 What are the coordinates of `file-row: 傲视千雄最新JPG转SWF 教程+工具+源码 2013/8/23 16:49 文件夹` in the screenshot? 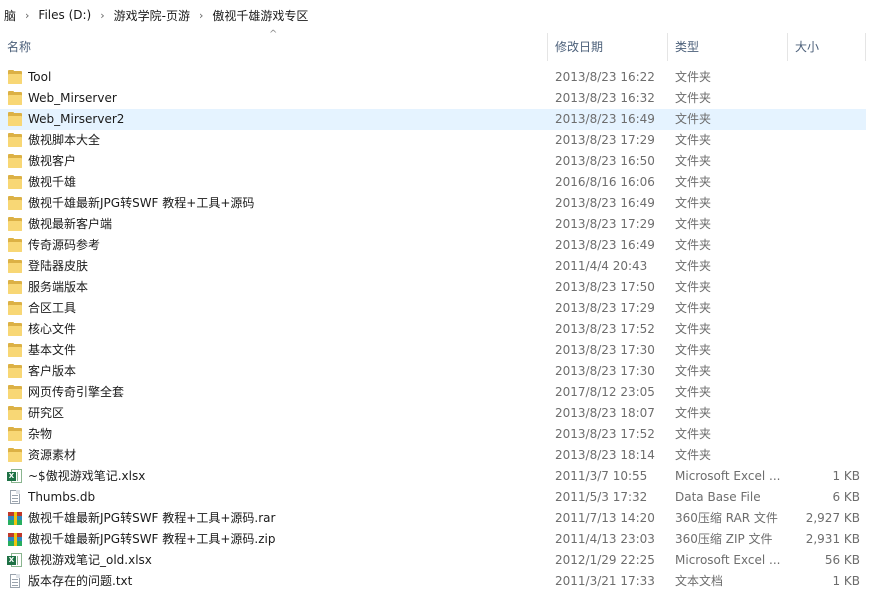 It's located at (433, 203).